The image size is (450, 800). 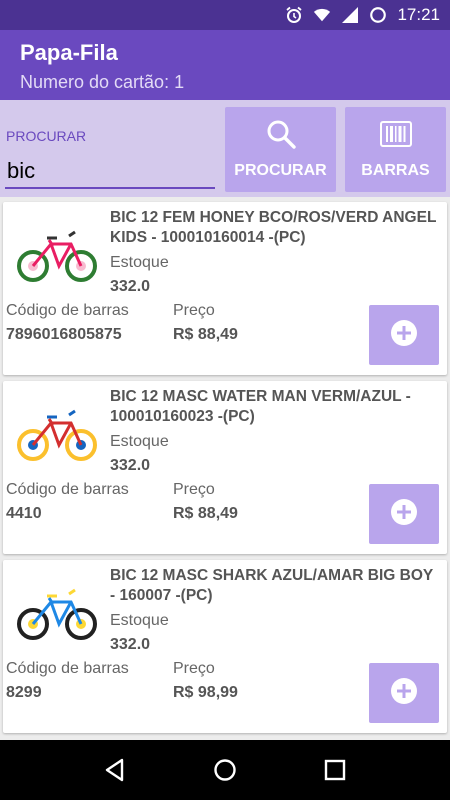 I want to click on barcode-value: 8299, so click(x=24, y=692).